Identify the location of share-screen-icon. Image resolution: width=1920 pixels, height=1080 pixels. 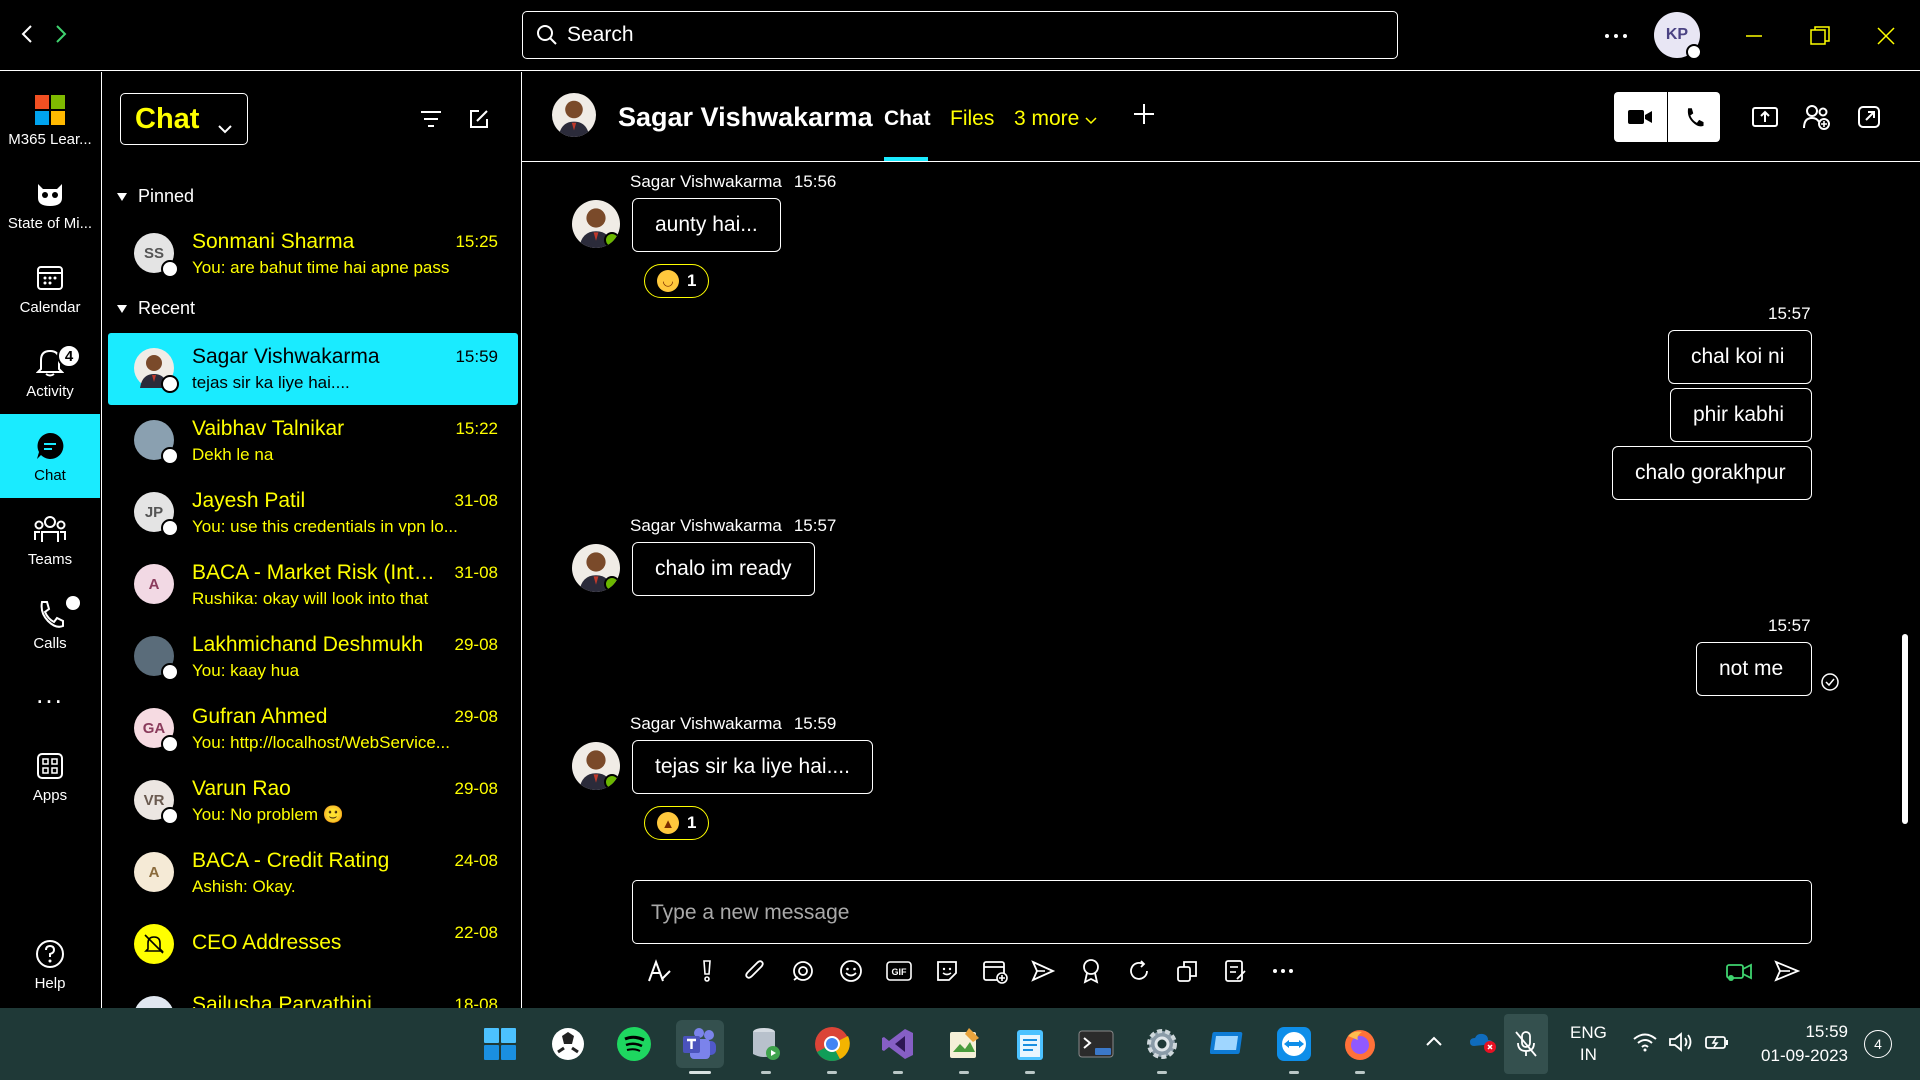
(1765, 117).